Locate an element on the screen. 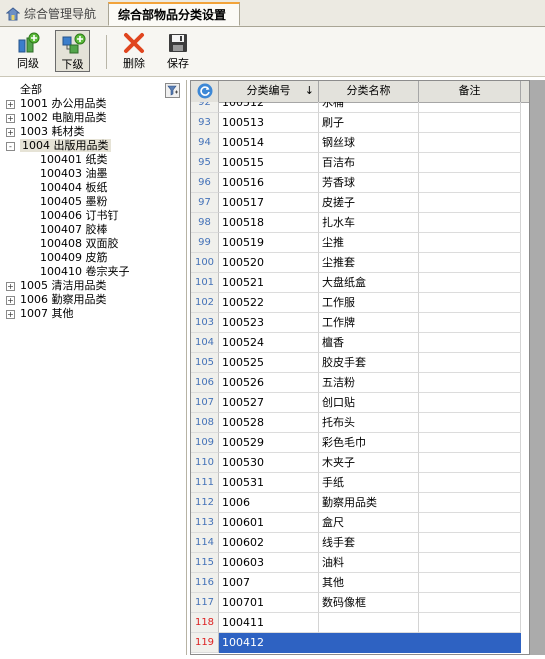 The height and width of the screenshot is (659, 545). code-cell: 100517 is located at coordinates (269, 203).